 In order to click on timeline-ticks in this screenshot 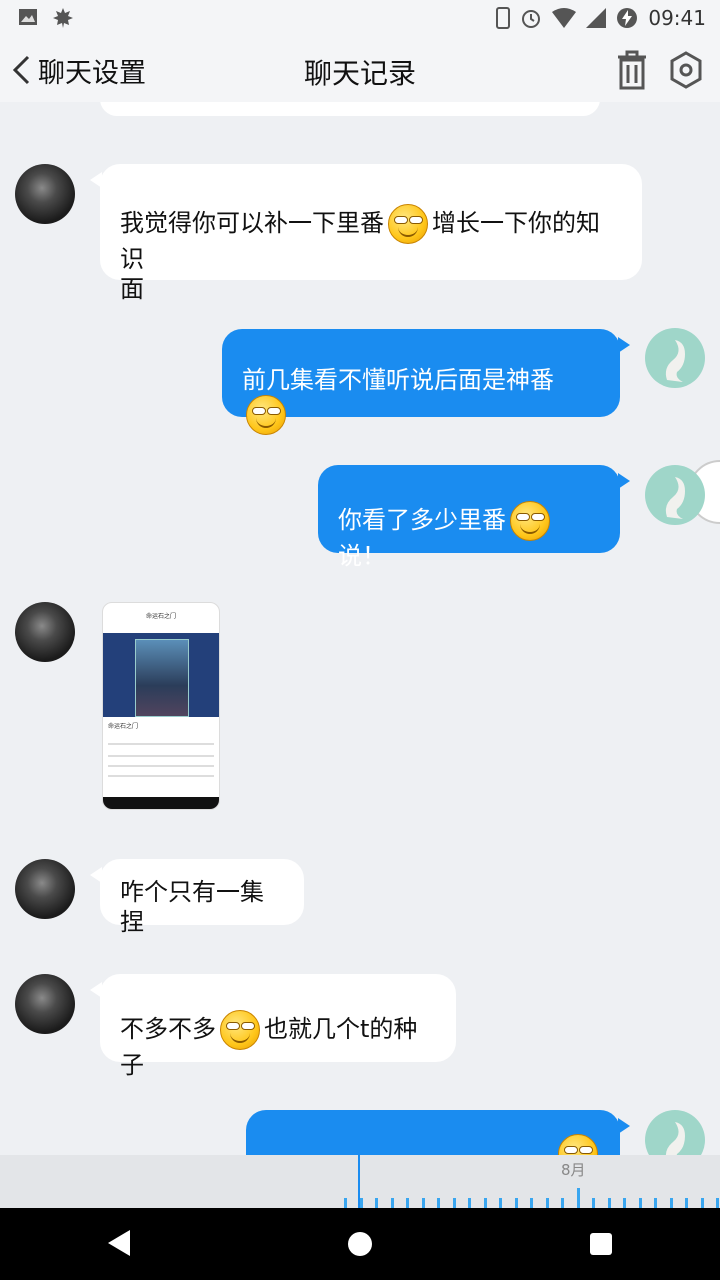, I will do `click(360, 1198)`.